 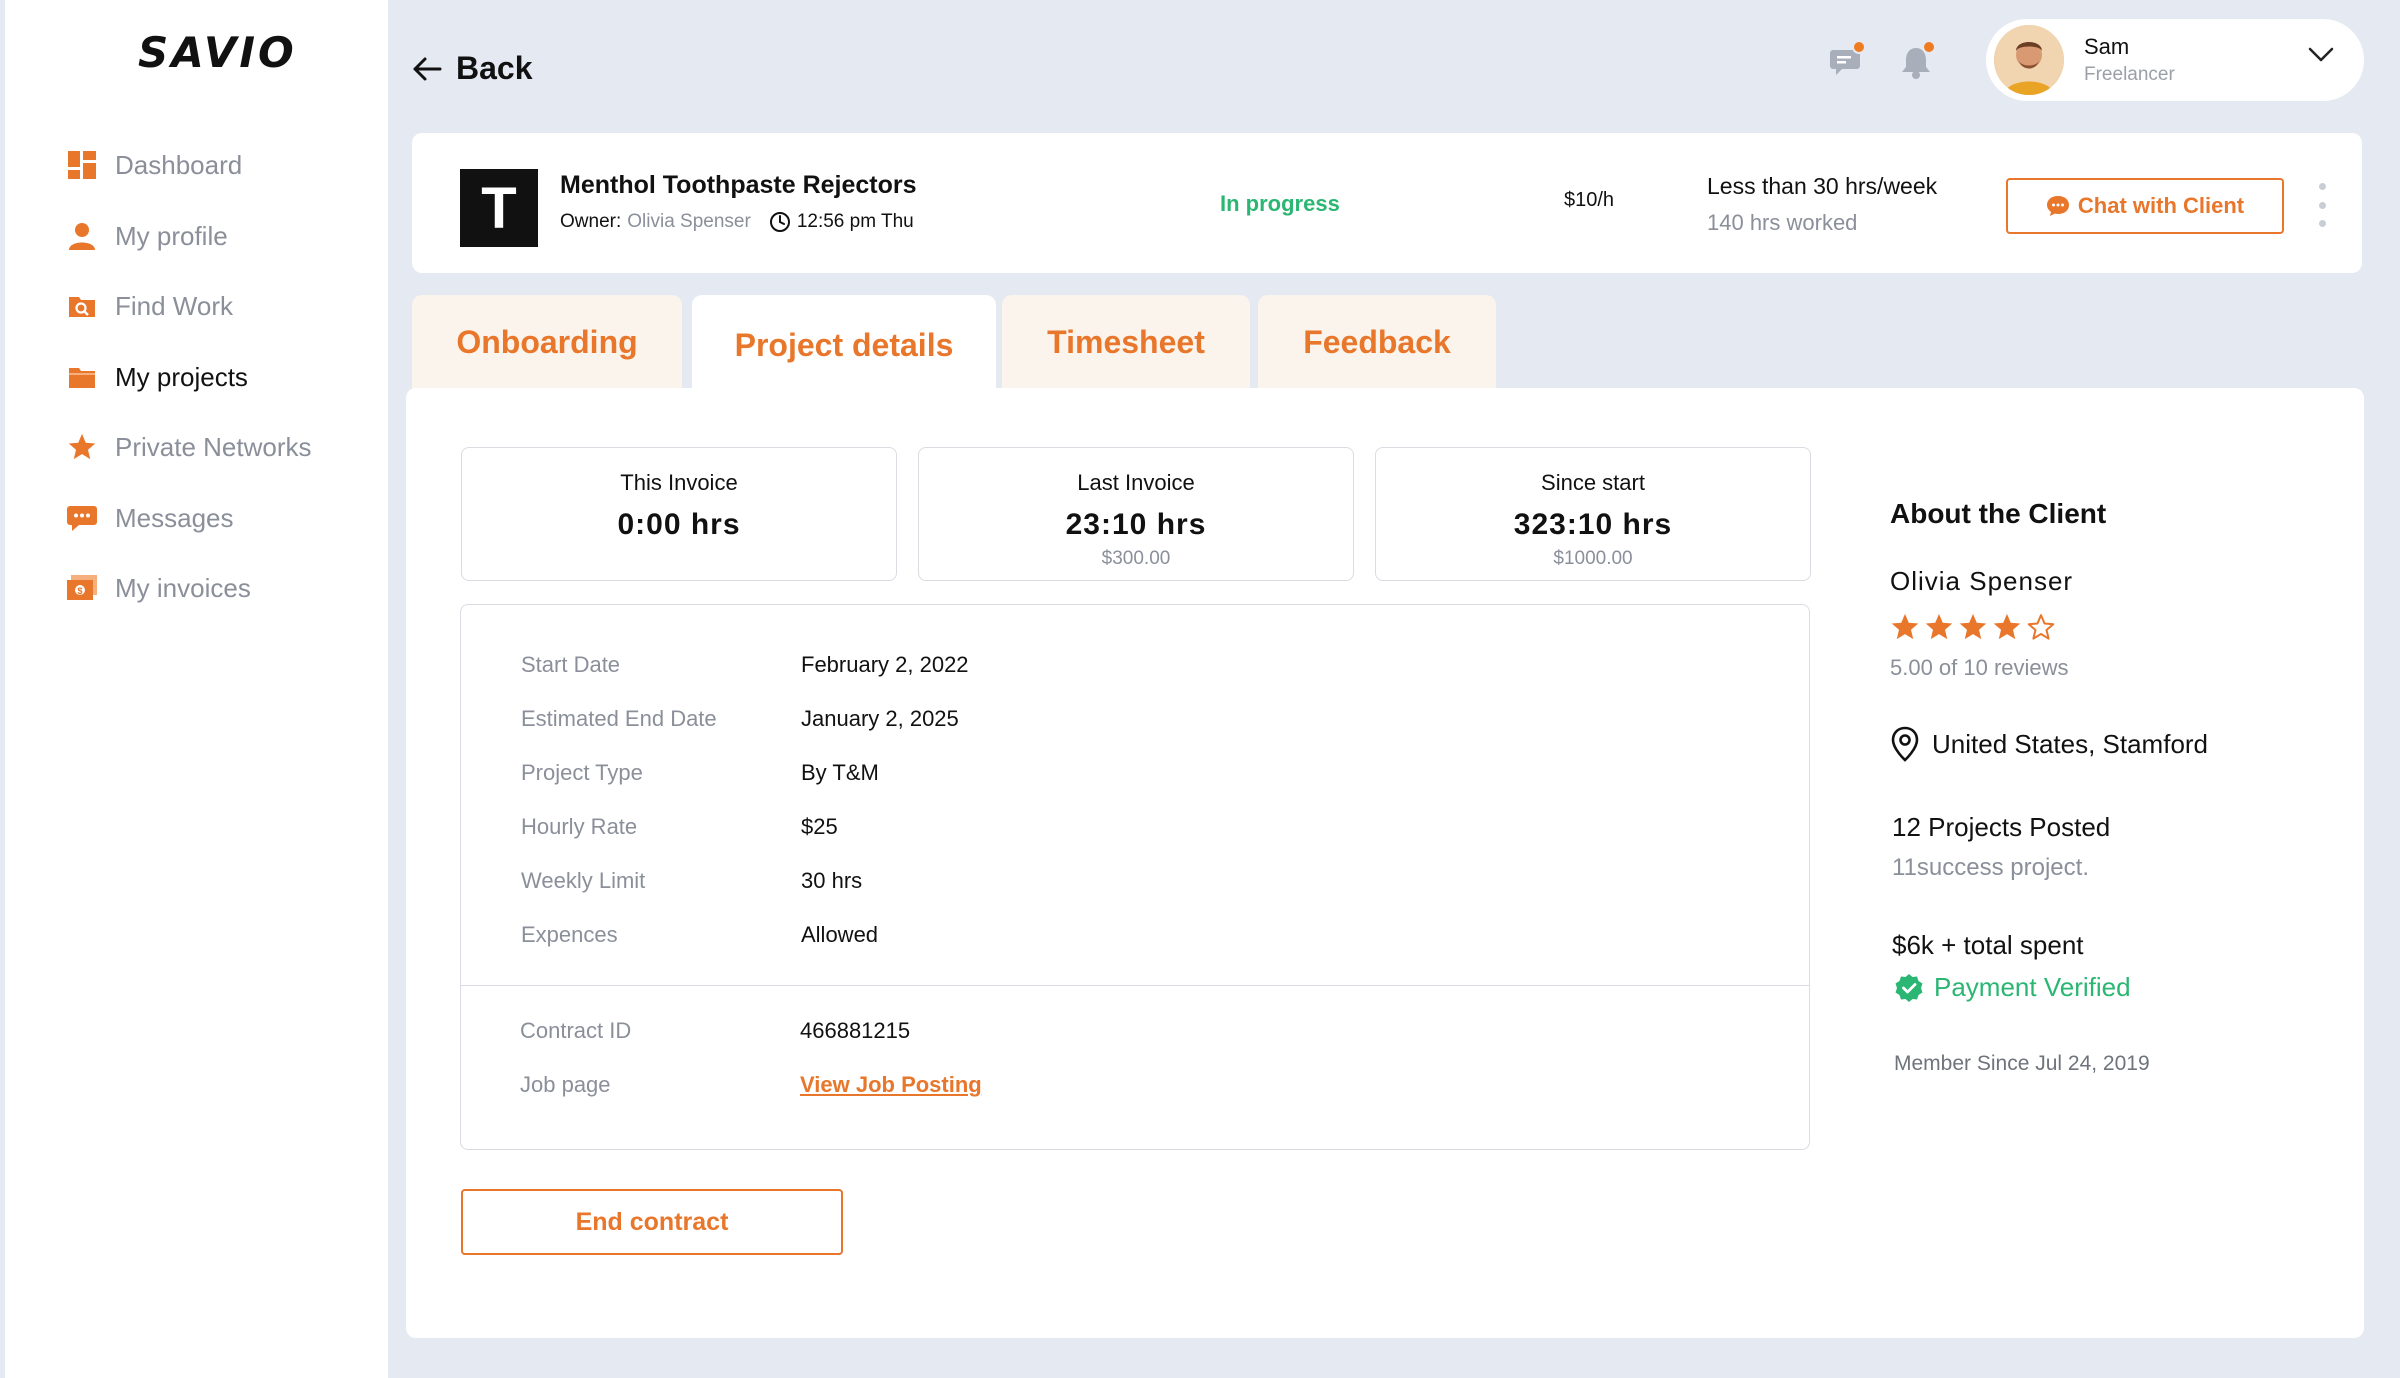 What do you see at coordinates (679, 524) in the screenshot?
I see `stat-value: 0:00 hrs` at bounding box center [679, 524].